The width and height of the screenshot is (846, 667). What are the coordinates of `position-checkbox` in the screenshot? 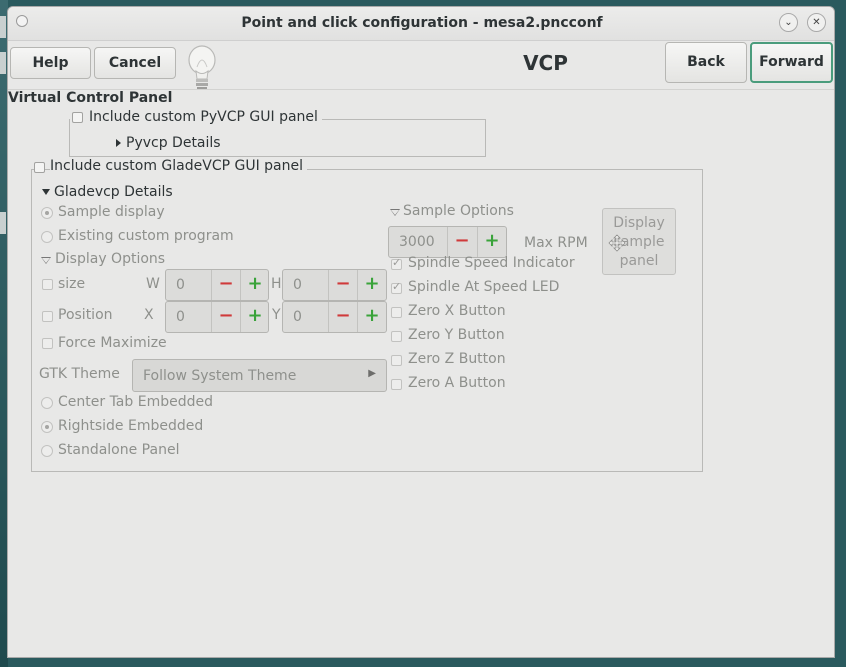 It's located at (47, 316).